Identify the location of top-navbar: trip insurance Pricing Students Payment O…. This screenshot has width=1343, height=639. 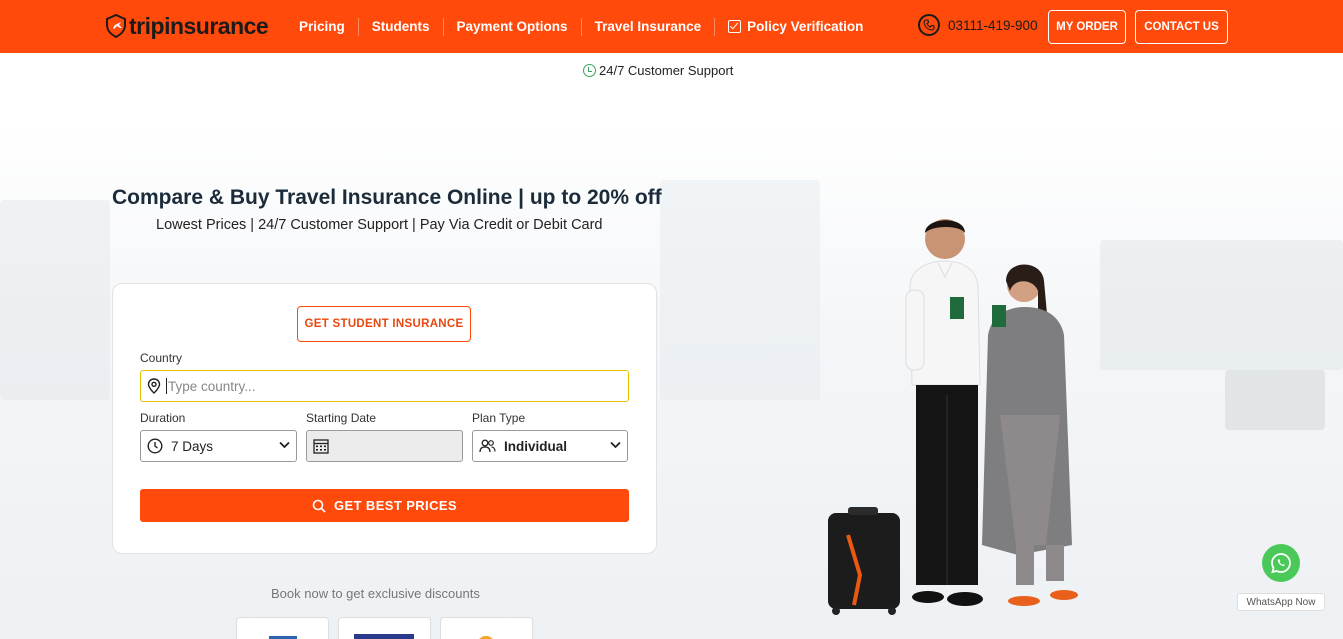
(671, 26).